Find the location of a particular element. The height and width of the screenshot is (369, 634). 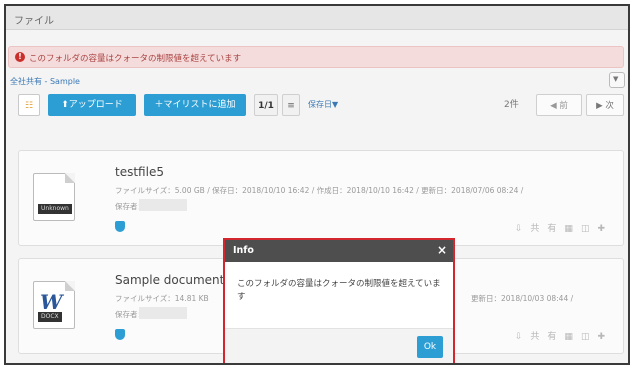

file-name: testfile5 is located at coordinates (139, 172).